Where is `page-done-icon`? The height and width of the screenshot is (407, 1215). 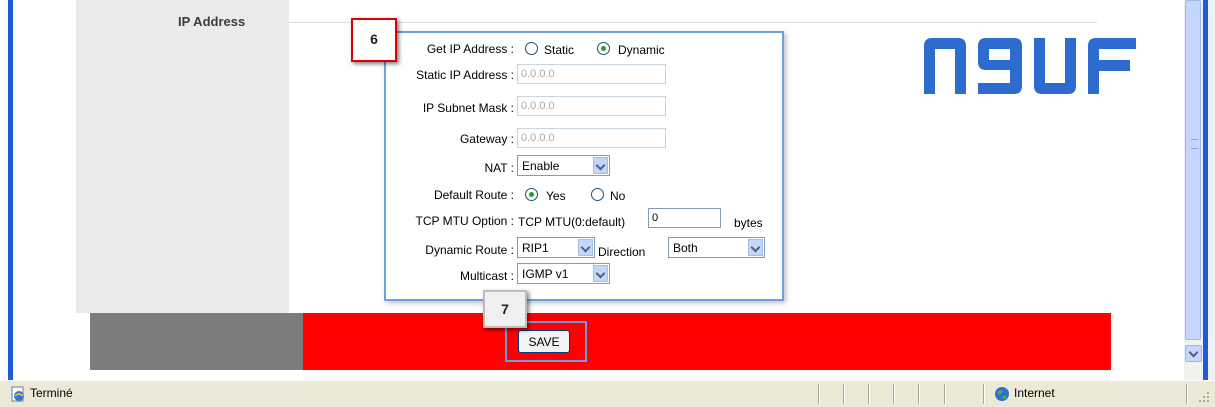 page-done-icon is located at coordinates (17, 394).